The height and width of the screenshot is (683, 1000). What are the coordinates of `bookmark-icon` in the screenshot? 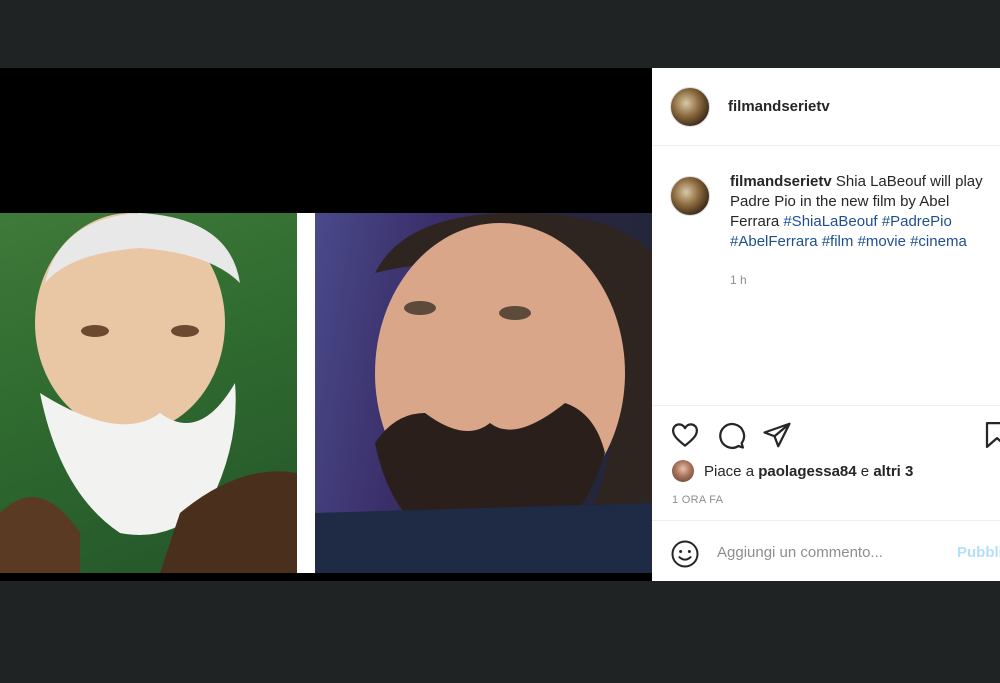 It's located at (991, 437).